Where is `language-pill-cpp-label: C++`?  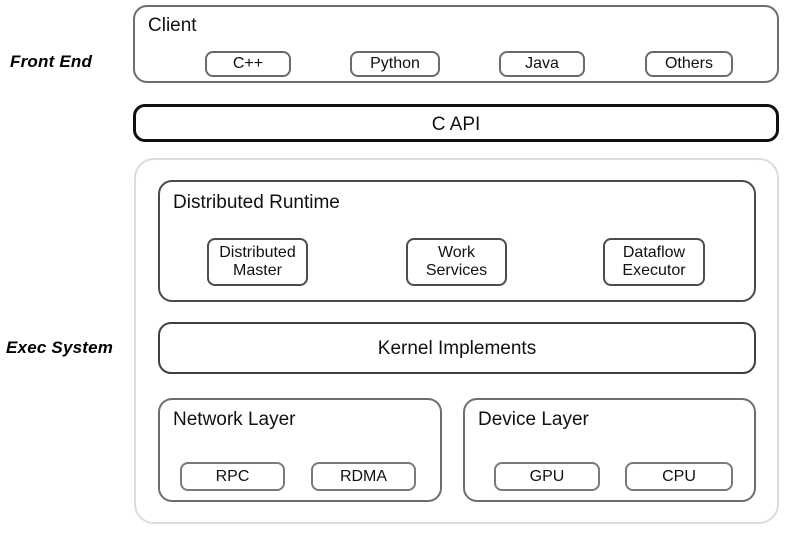
language-pill-cpp-label: C++ is located at coordinates (248, 64).